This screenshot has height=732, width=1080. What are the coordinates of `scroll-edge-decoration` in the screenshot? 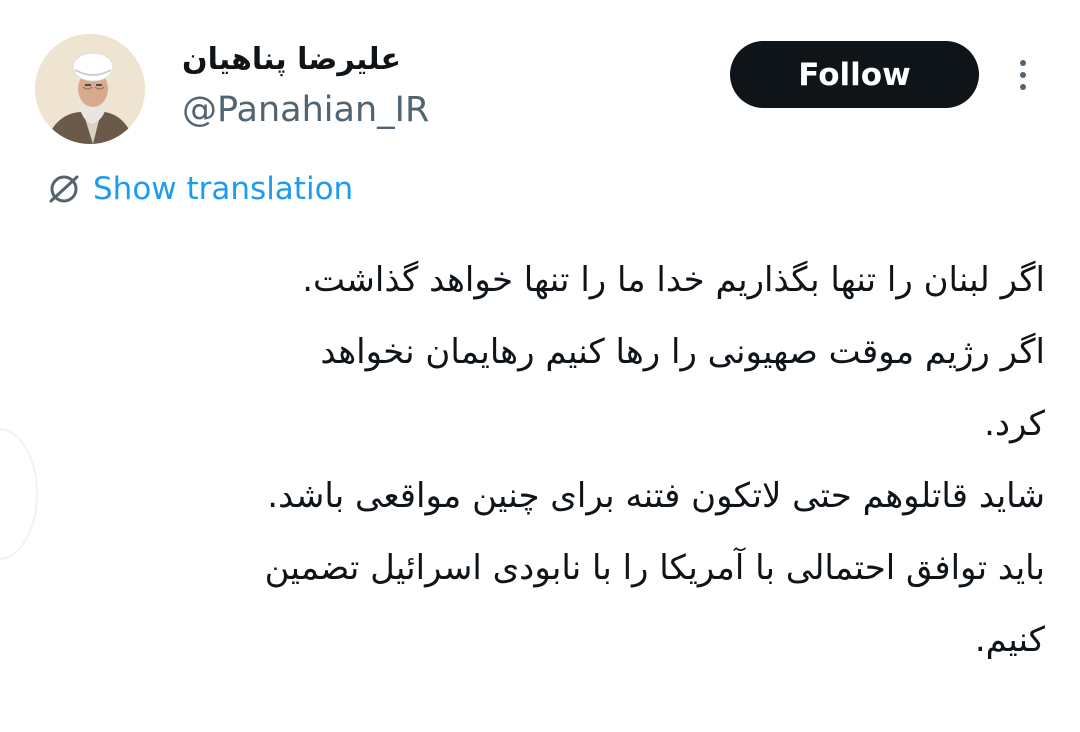 It's located at (19, 494).